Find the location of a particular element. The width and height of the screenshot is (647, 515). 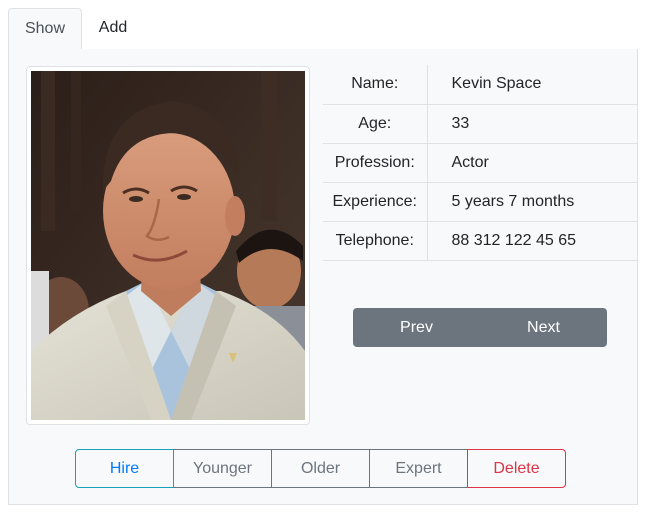

table-row: Telephone: 88 312 122 45 65 is located at coordinates (480, 241).